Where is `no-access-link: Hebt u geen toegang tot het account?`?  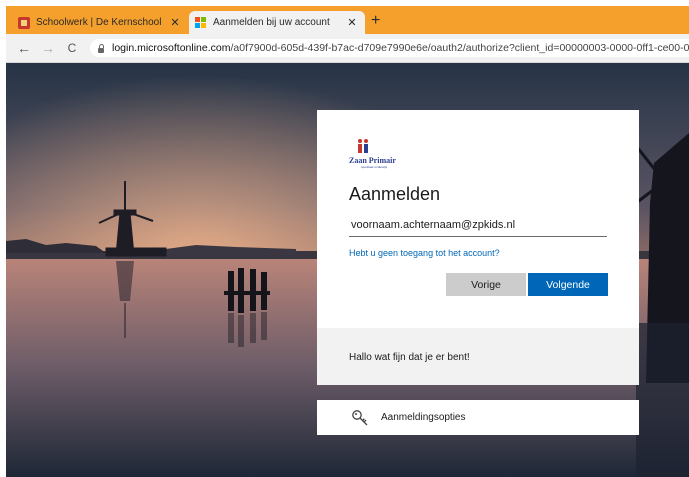
no-access-link: Hebt u geen toegang tot het account? is located at coordinates (478, 253).